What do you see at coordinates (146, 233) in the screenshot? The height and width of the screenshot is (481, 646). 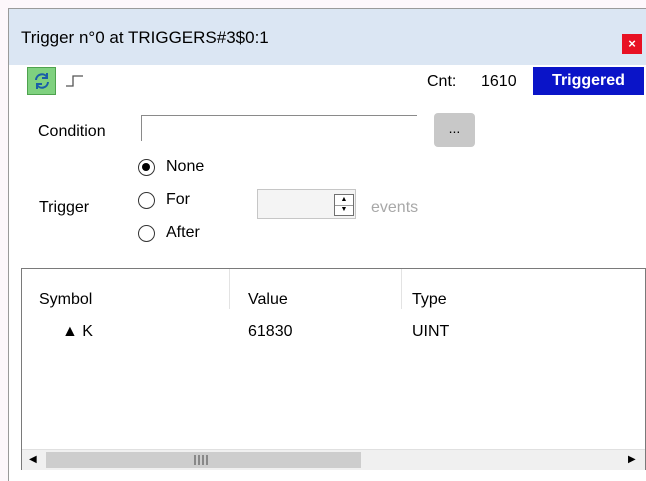 I see `radio-after` at bounding box center [146, 233].